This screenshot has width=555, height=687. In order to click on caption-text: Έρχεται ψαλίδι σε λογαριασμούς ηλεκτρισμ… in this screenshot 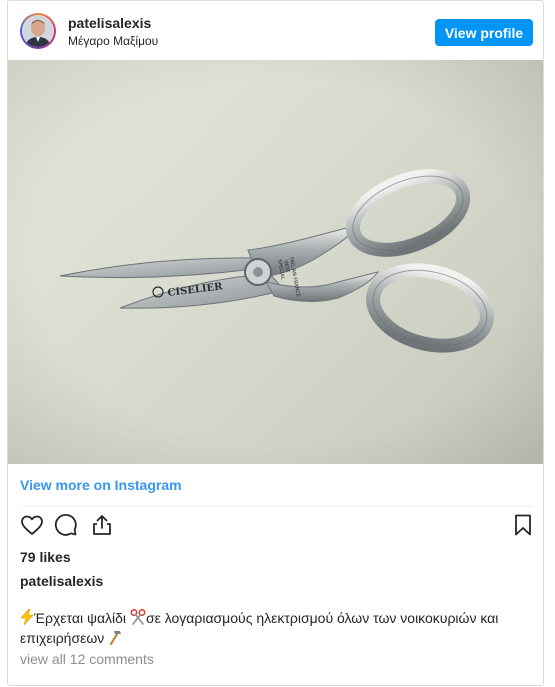, I will do `click(277, 628)`.